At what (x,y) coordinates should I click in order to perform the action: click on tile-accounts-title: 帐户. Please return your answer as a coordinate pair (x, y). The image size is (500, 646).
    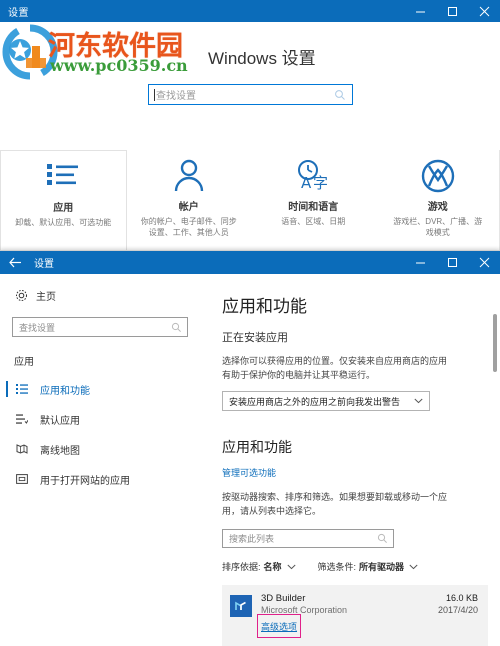
    Looking at the image, I should click on (188, 207).